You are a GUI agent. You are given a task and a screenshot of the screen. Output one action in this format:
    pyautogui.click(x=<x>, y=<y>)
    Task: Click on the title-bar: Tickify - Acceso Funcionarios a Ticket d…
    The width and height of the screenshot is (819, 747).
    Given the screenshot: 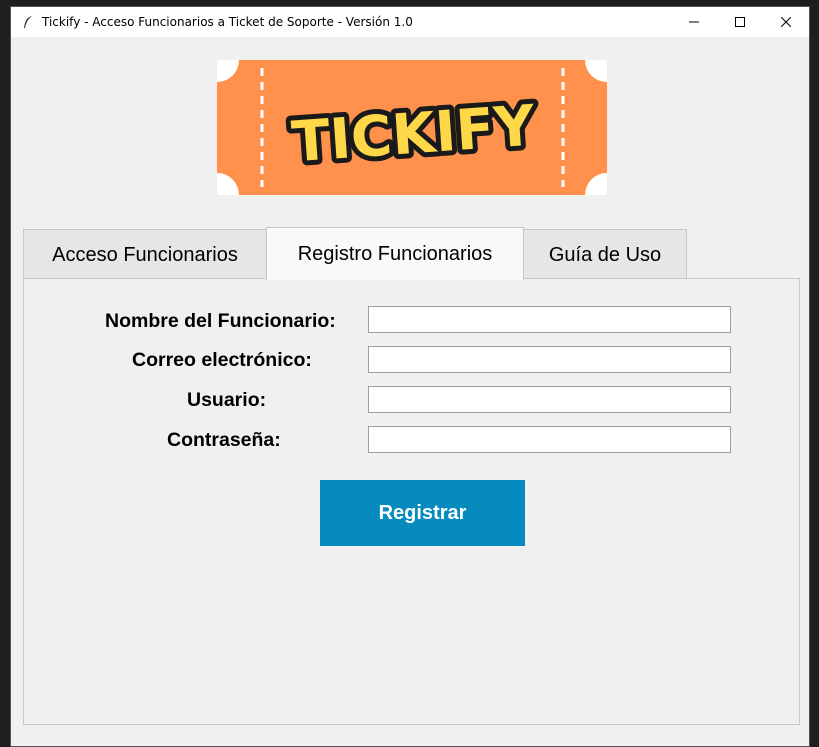 What is the action you would take?
    pyautogui.click(x=410, y=22)
    